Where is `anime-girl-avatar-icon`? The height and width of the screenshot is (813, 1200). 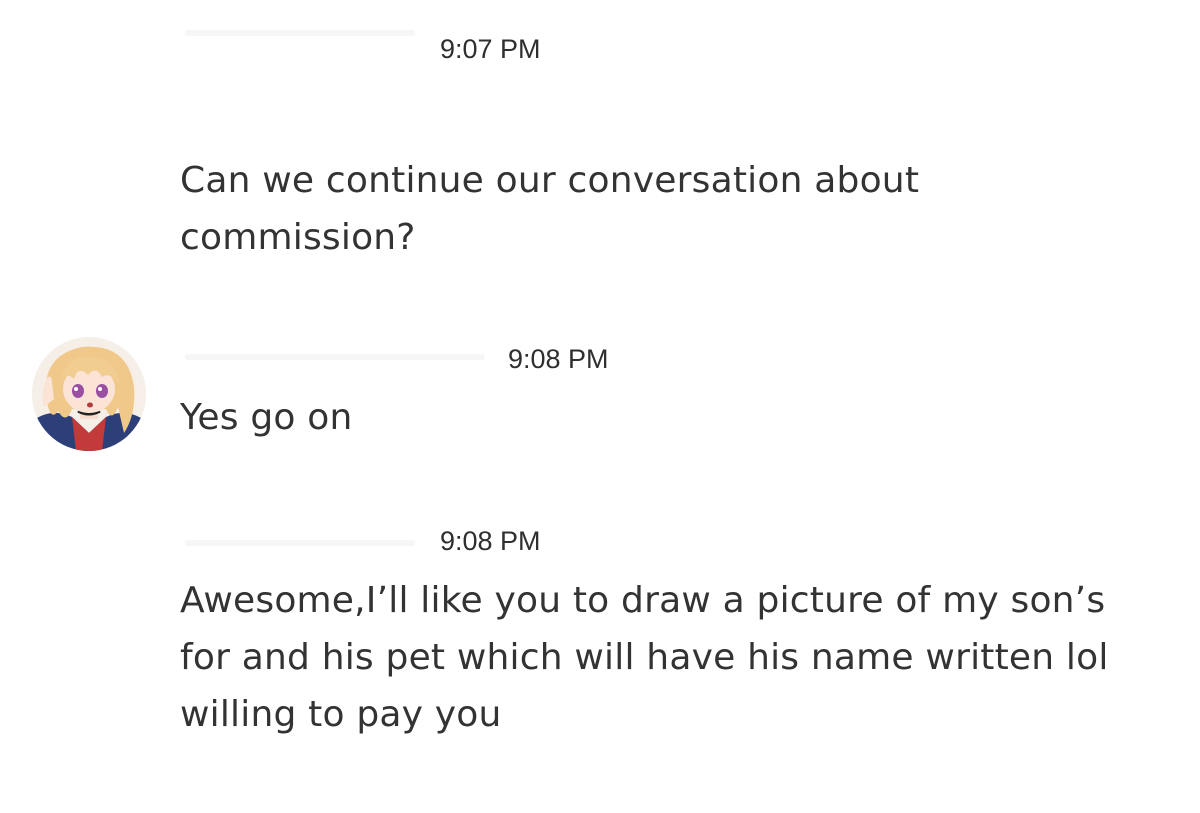
anime-girl-avatar-icon is located at coordinates (89, 394).